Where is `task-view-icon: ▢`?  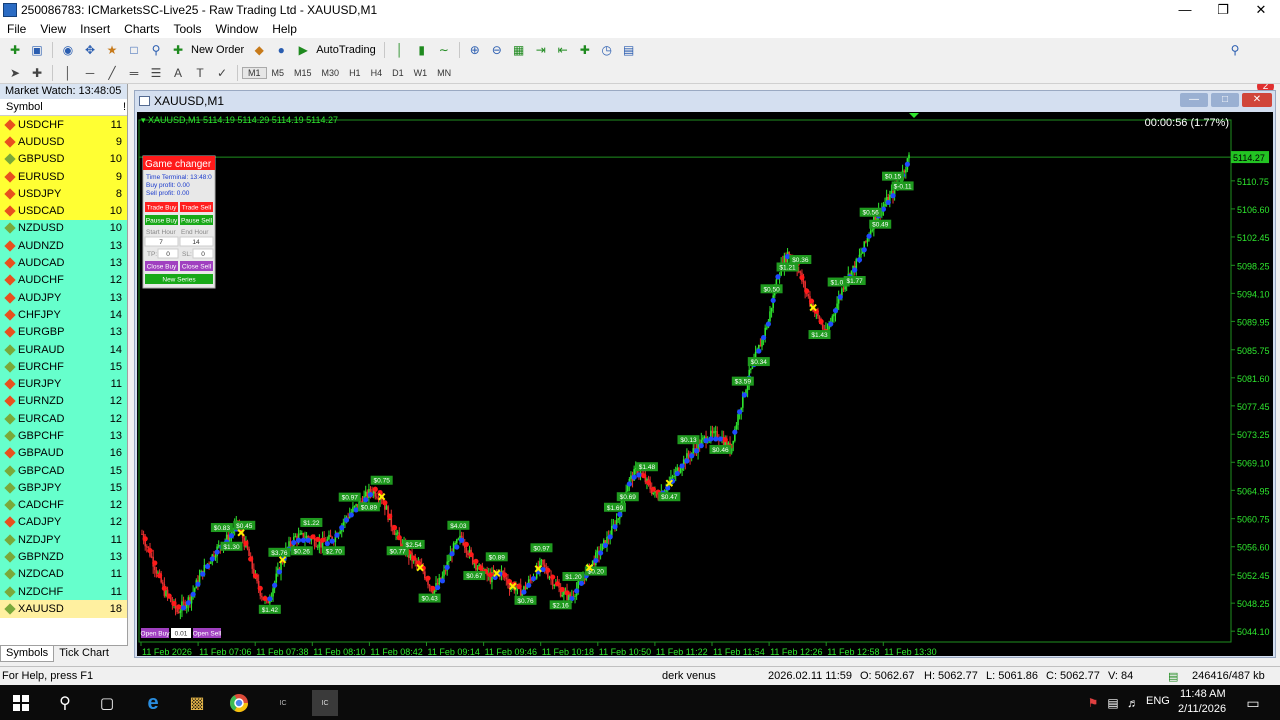
task-view-icon: ▢ is located at coordinates (107, 703).